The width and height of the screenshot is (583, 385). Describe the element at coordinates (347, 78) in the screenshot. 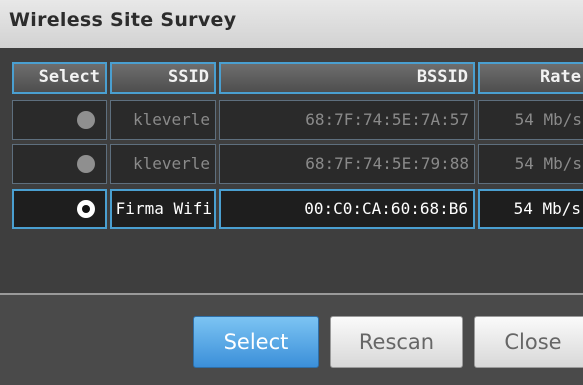

I see `column-header-bssid: BSSID` at that location.